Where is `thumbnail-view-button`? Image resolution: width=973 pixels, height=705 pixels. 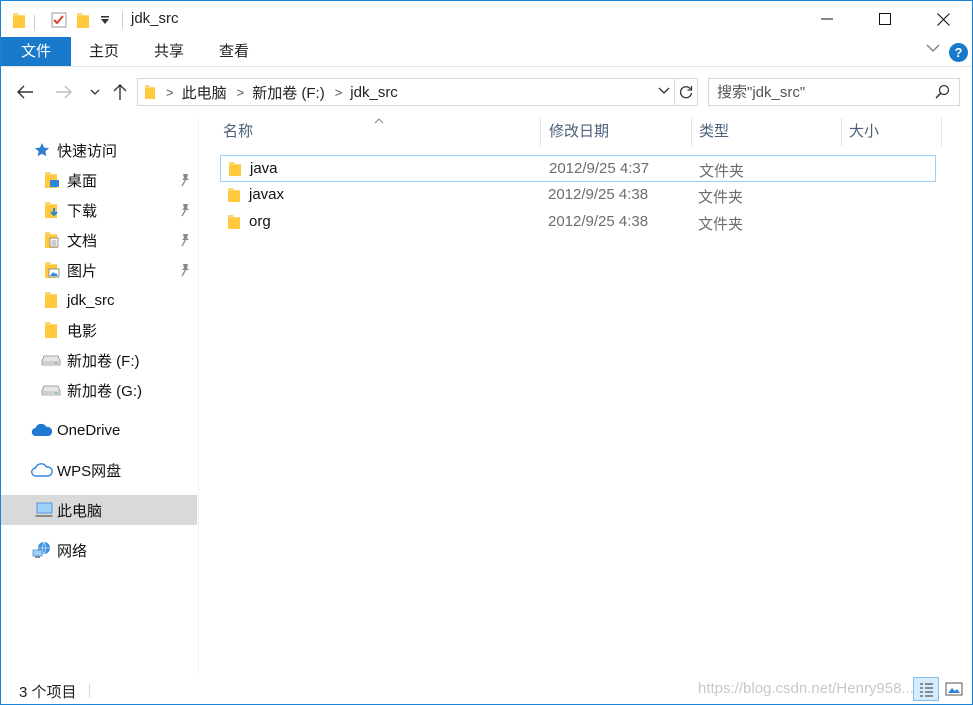
thumbnail-view-button is located at coordinates (954, 689).